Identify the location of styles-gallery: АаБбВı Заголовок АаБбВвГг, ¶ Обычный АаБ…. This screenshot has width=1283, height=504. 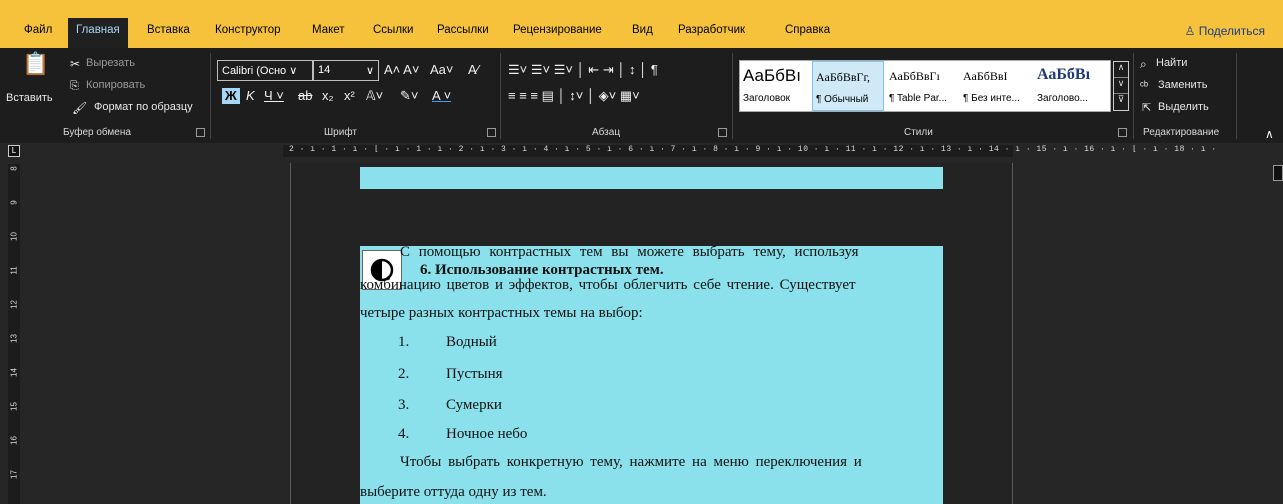
(925, 86).